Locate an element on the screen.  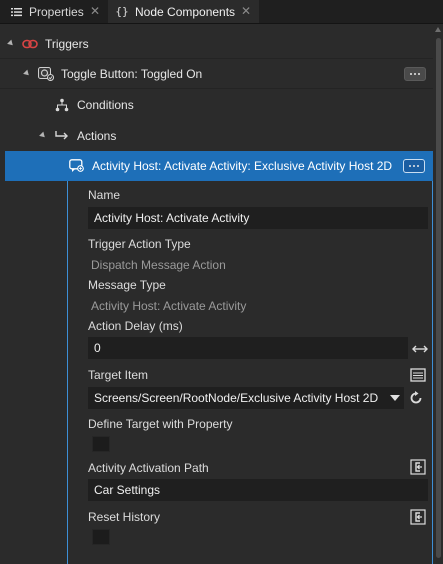
hierarchy-icon is located at coordinates (62, 105).